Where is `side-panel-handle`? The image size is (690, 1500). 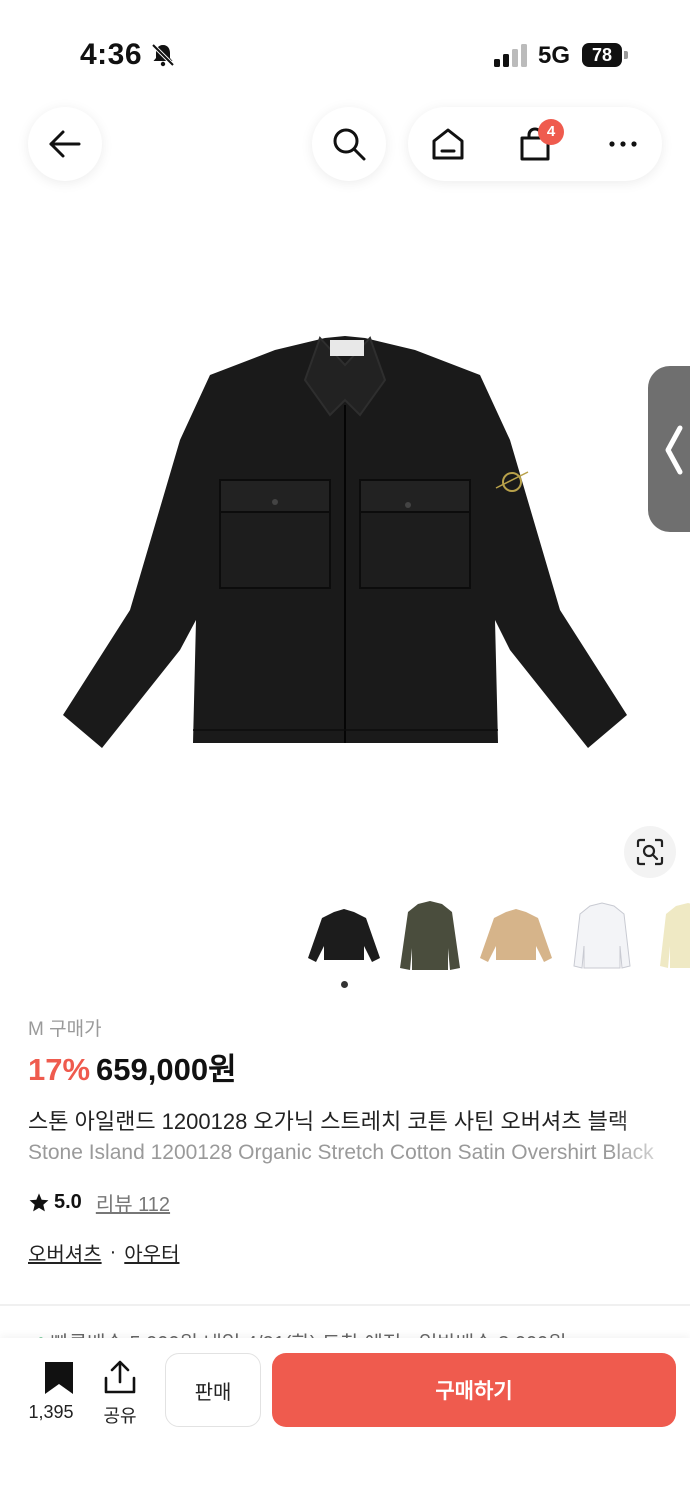
side-panel-handle is located at coordinates (669, 449).